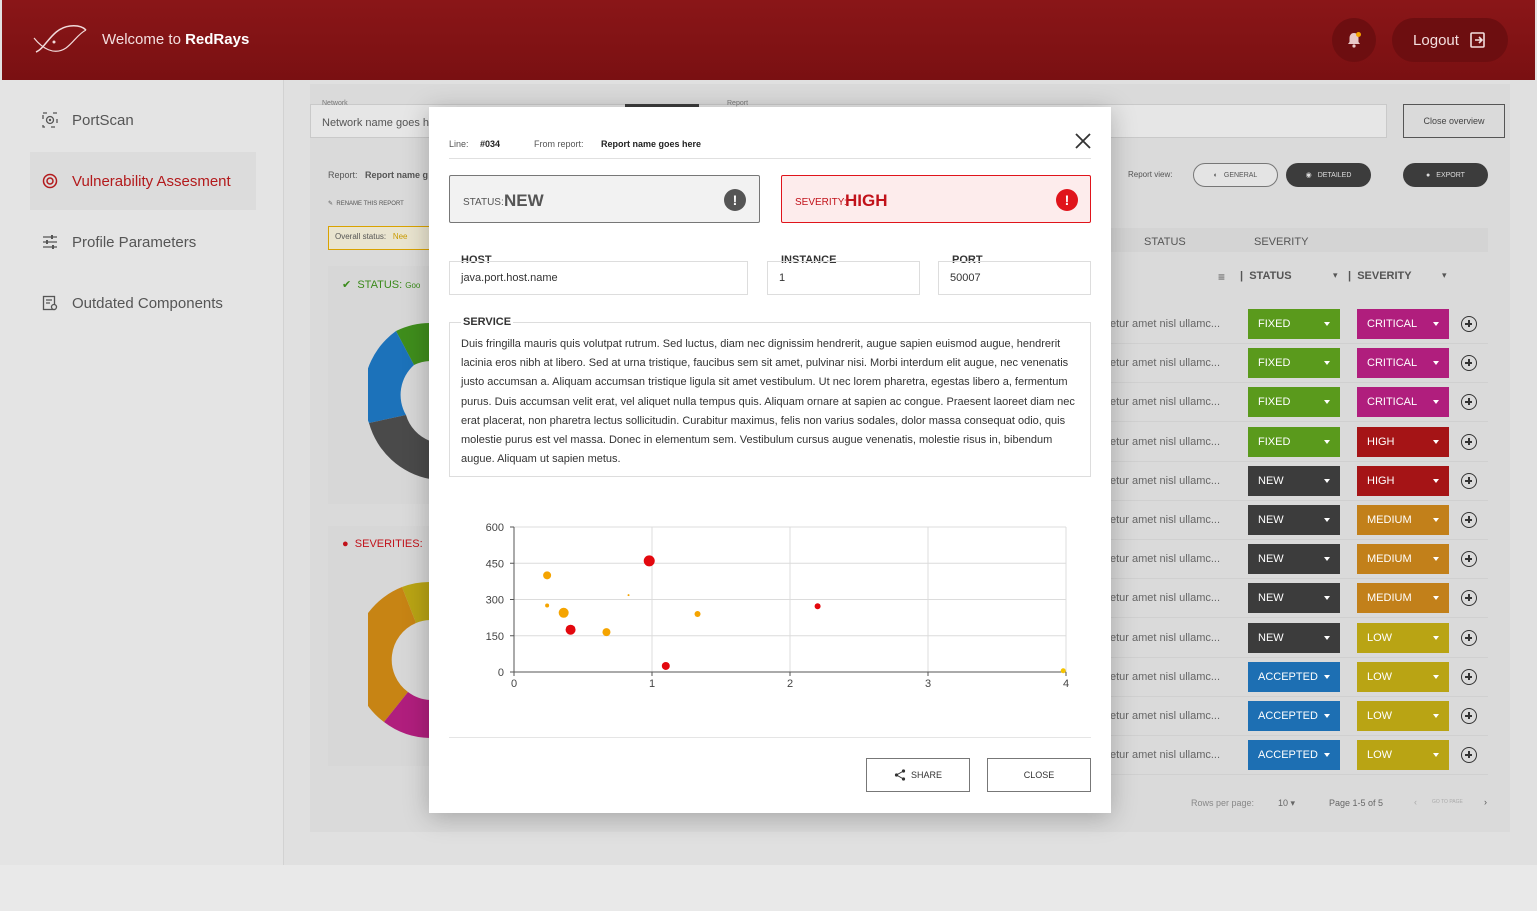 The width and height of the screenshot is (1537, 911). What do you see at coordinates (514, 684) in the screenshot?
I see `x-tick-label: 0` at bounding box center [514, 684].